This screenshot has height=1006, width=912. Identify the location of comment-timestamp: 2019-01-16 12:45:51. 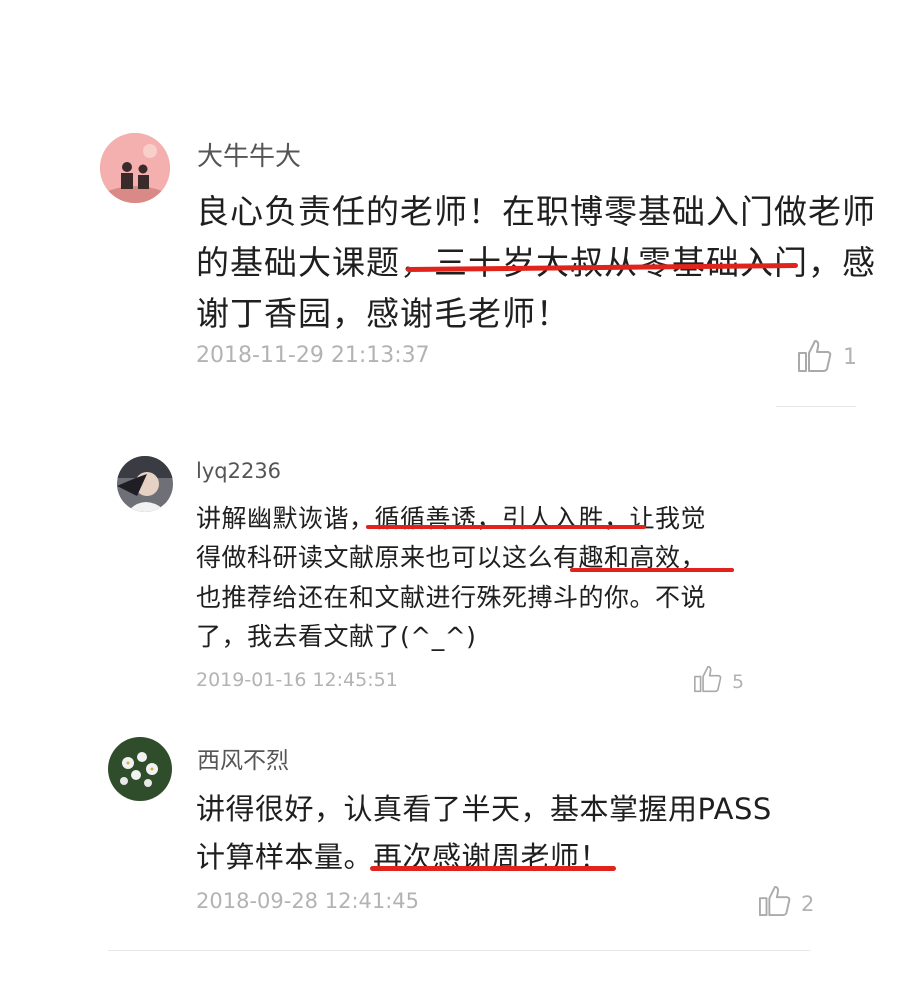
(297, 680).